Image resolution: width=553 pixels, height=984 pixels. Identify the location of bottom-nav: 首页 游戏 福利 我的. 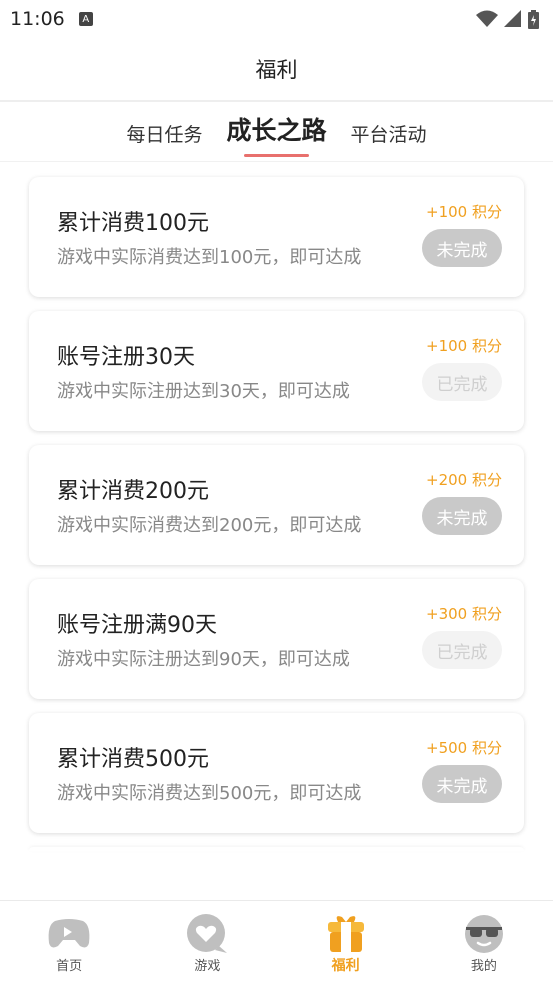
(276, 942).